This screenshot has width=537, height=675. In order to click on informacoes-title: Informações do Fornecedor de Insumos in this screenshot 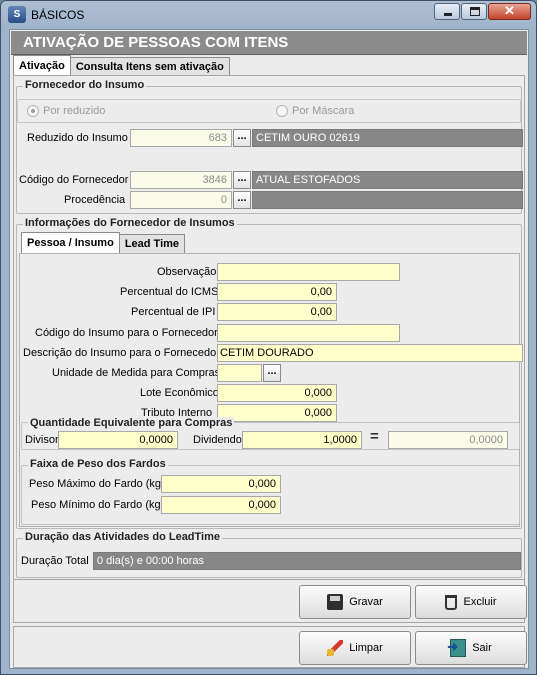, I will do `click(130, 223)`.